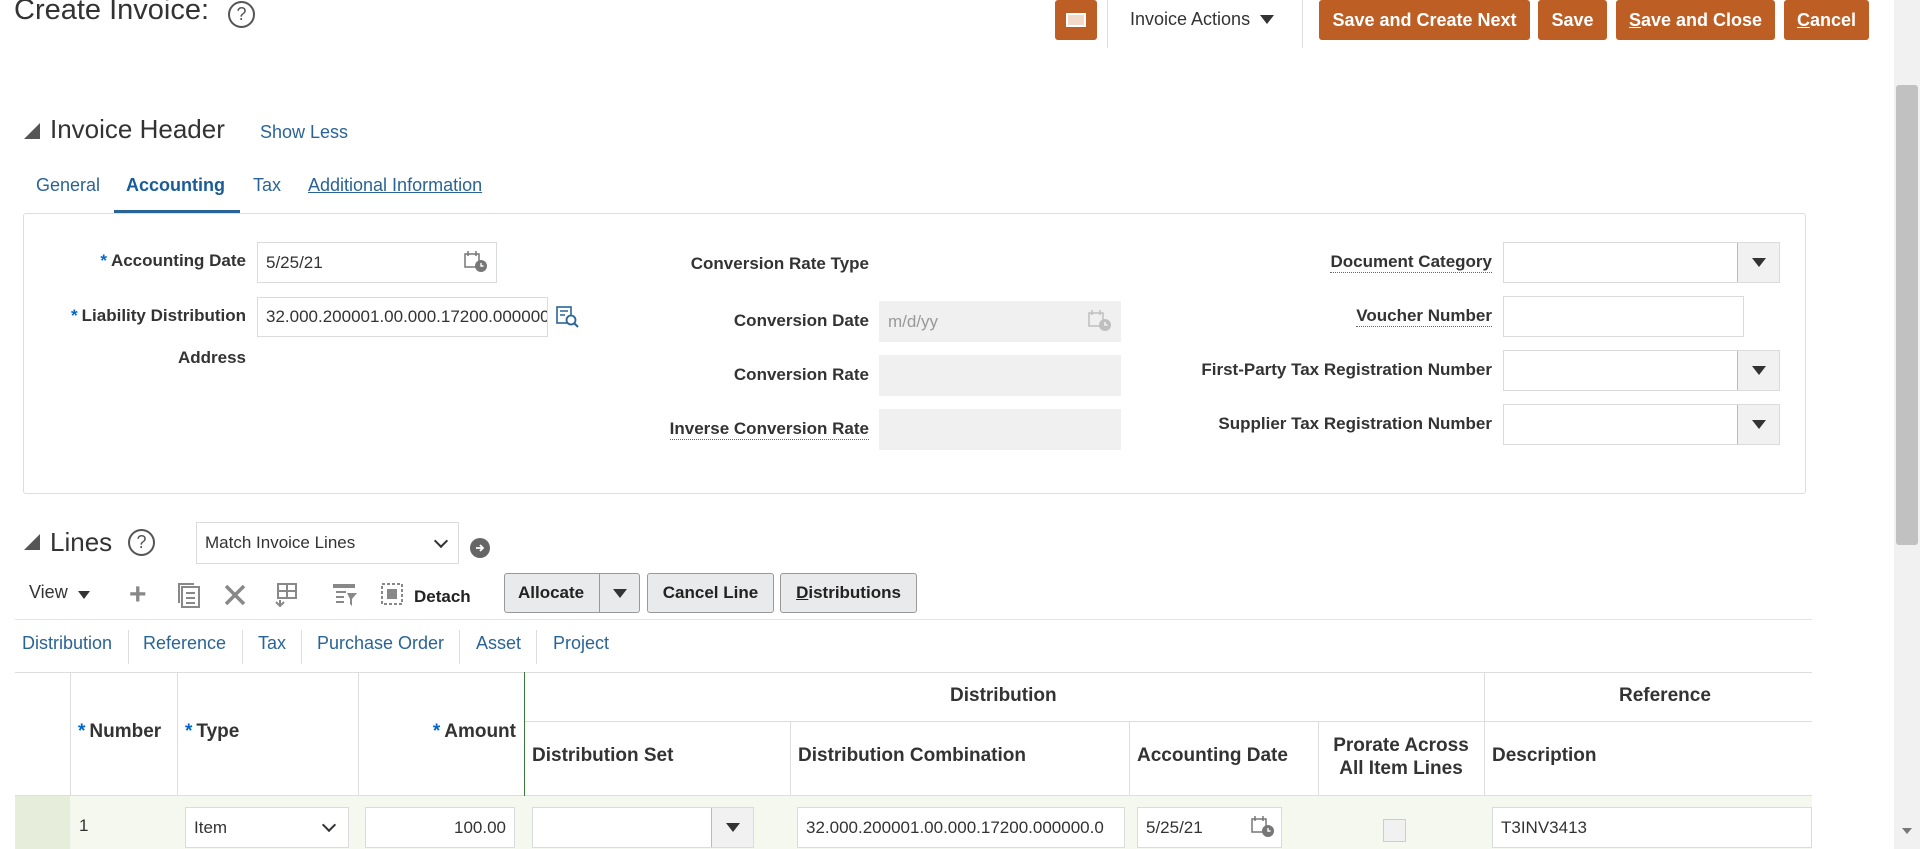 The image size is (1920, 849). Describe the element at coordinates (272, 643) in the screenshot. I see `subtab-tax: Tax` at that location.